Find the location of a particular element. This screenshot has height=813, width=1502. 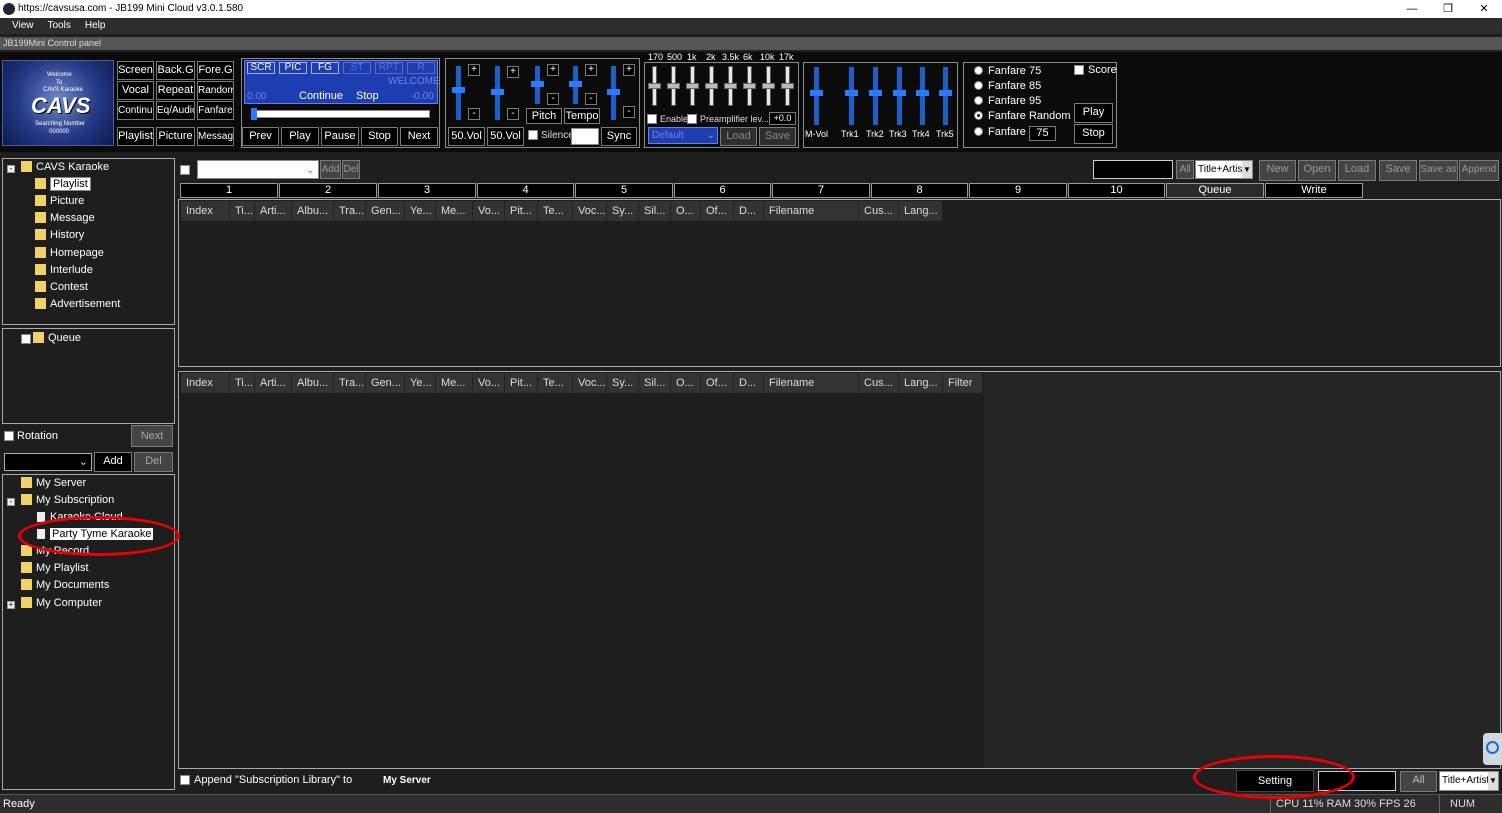

foreg-button: Fore.G is located at coordinates (215, 70).